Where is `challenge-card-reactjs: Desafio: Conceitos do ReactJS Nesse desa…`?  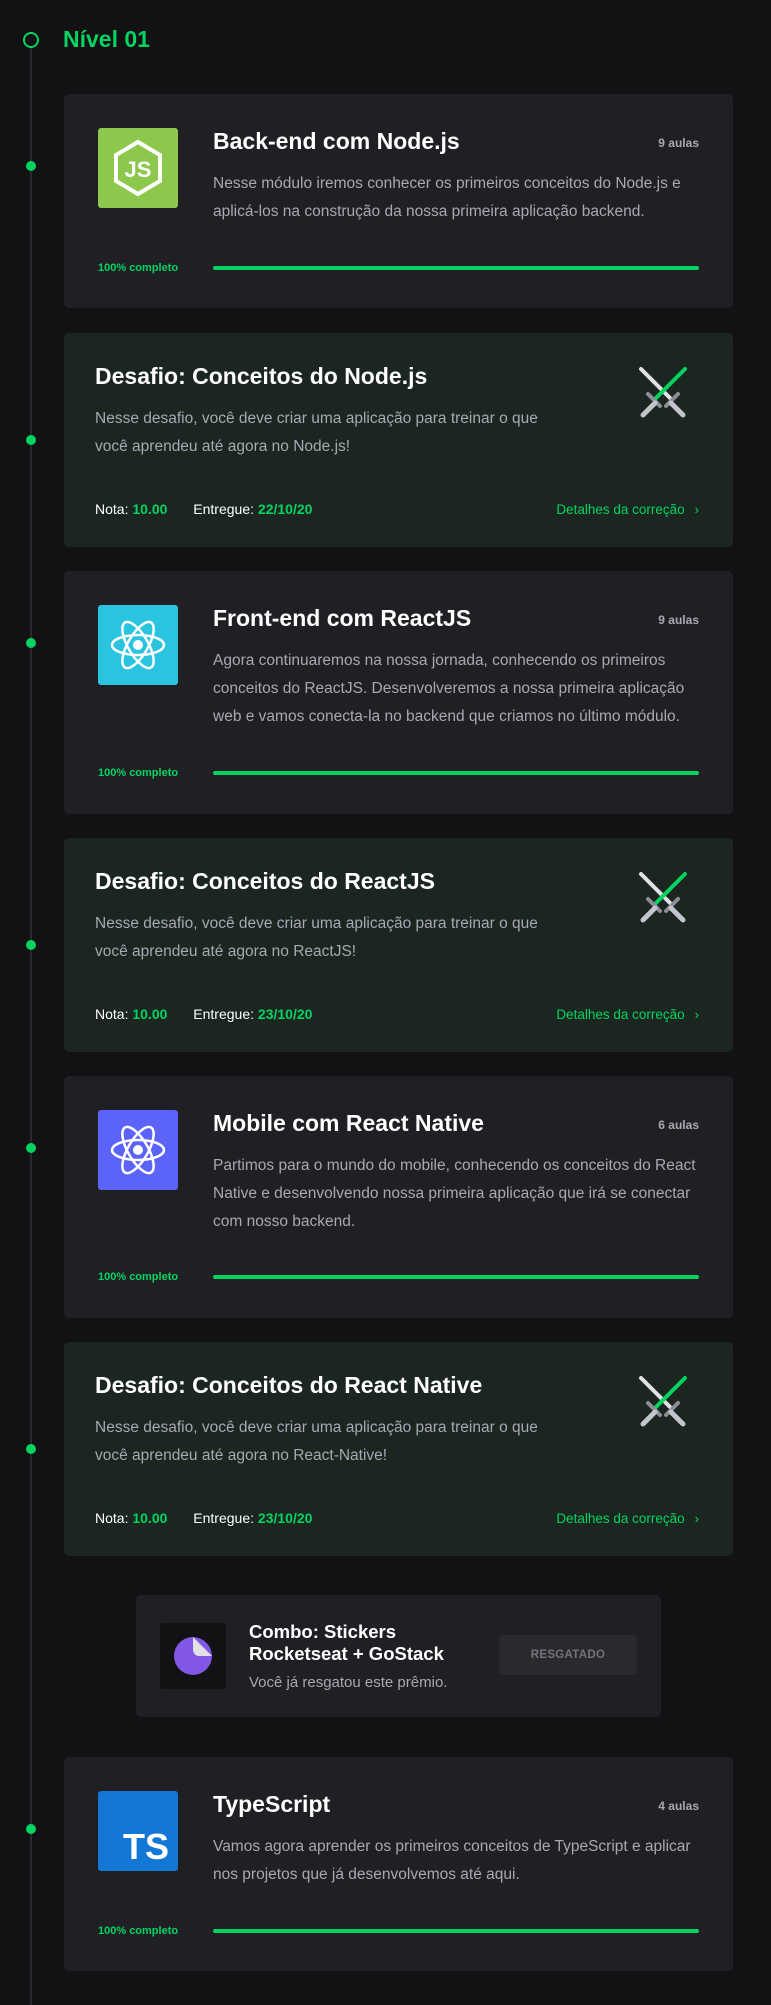
challenge-card-reactjs: Desafio: Conceitos do ReactJS Nesse desa… is located at coordinates (398, 945).